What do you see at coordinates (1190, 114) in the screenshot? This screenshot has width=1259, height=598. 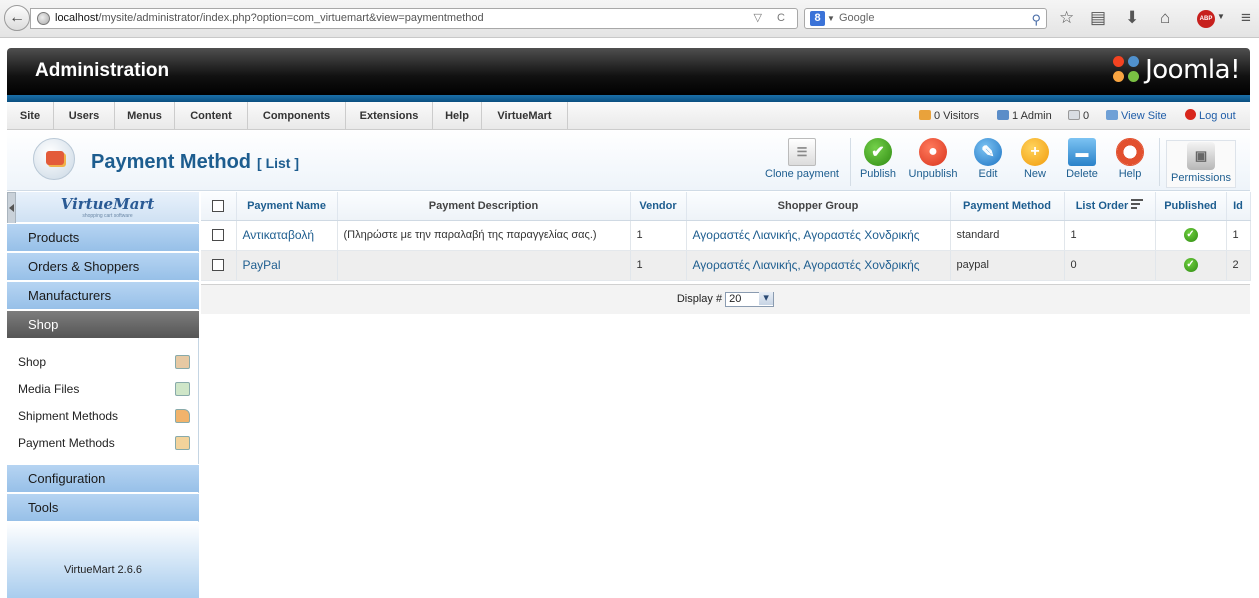 I see `logout-icon` at bounding box center [1190, 114].